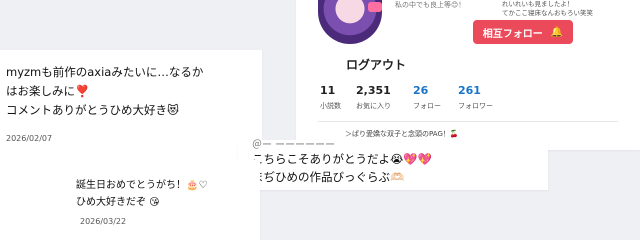 The width and height of the screenshot is (640, 240). Describe the element at coordinates (48, 91) in the screenshot. I see `comment-1-line2: はお楽しみに❣️` at that location.